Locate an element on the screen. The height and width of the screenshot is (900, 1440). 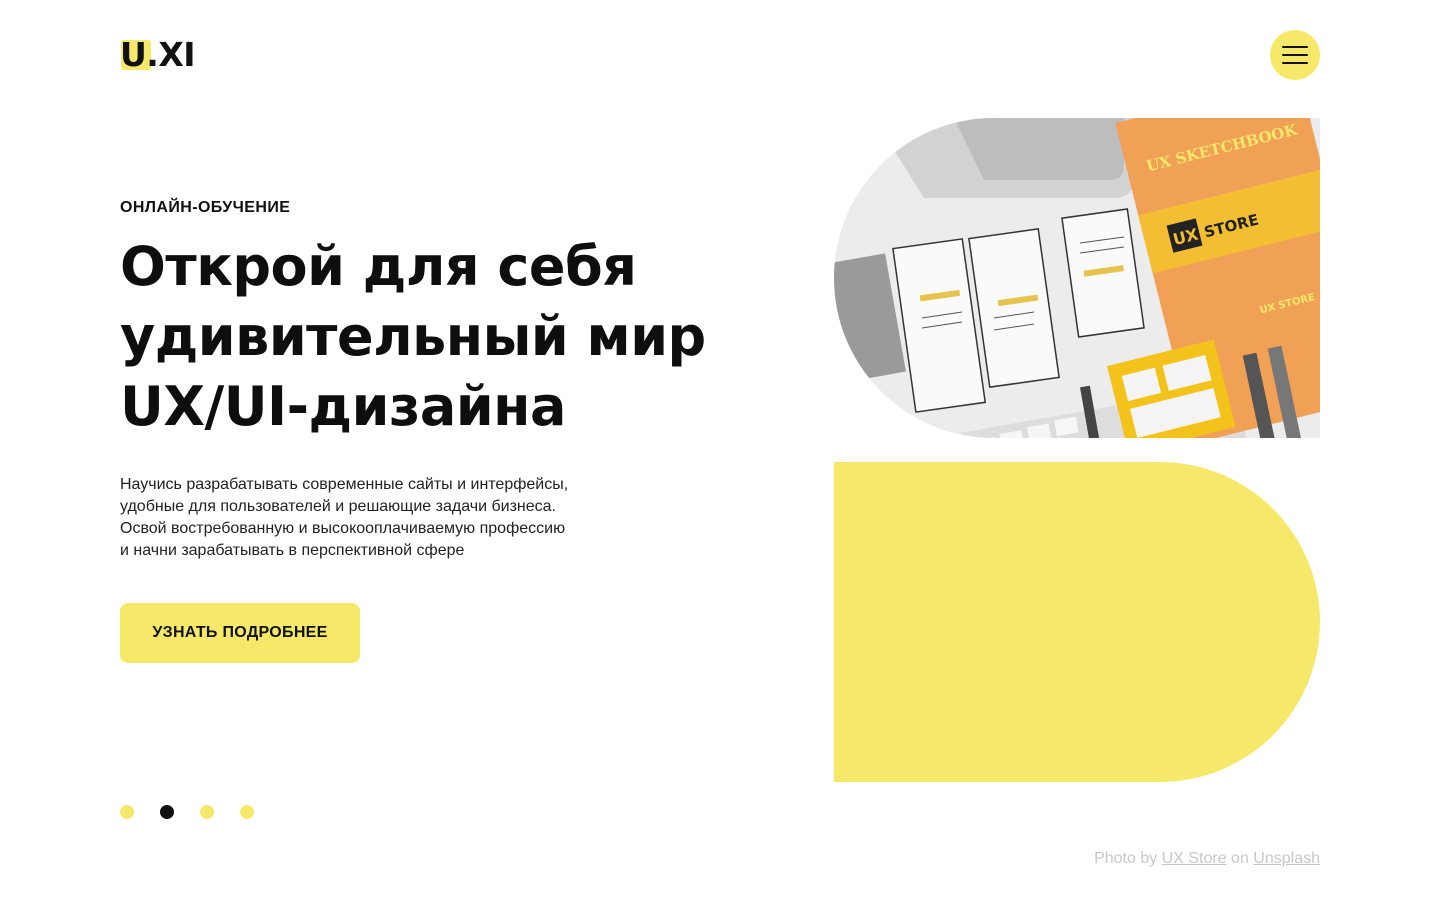
logo: U.XI is located at coordinates (158, 55).